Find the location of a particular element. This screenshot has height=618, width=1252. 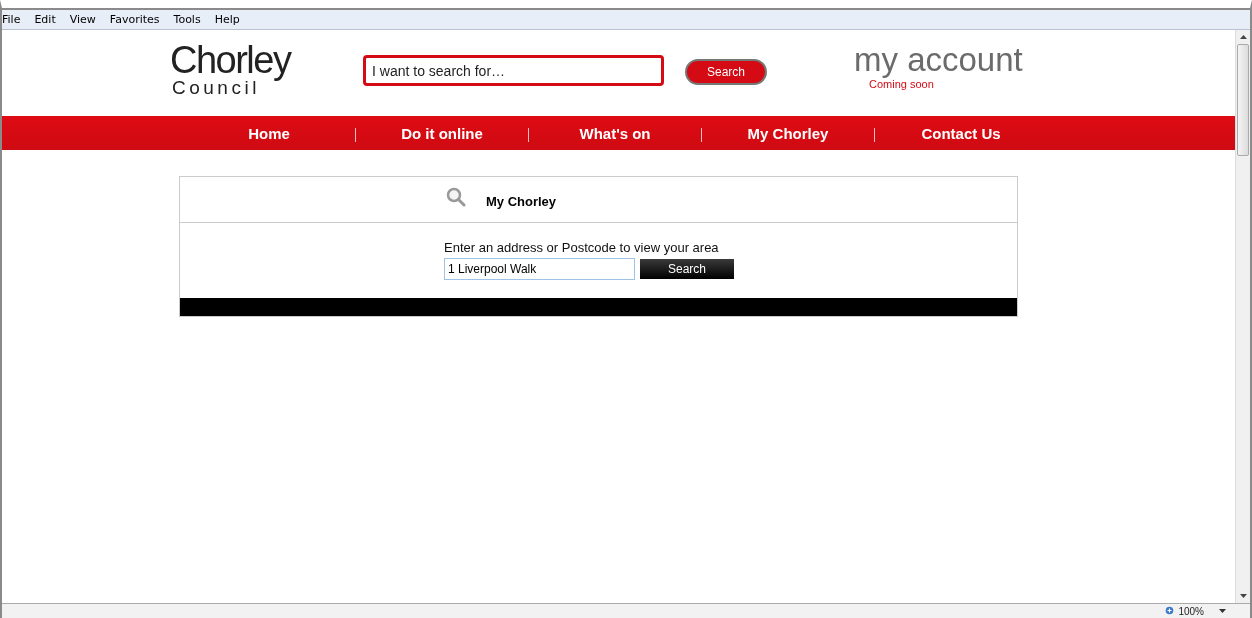

coming-soon-note: Coming soon is located at coordinates (901, 84).